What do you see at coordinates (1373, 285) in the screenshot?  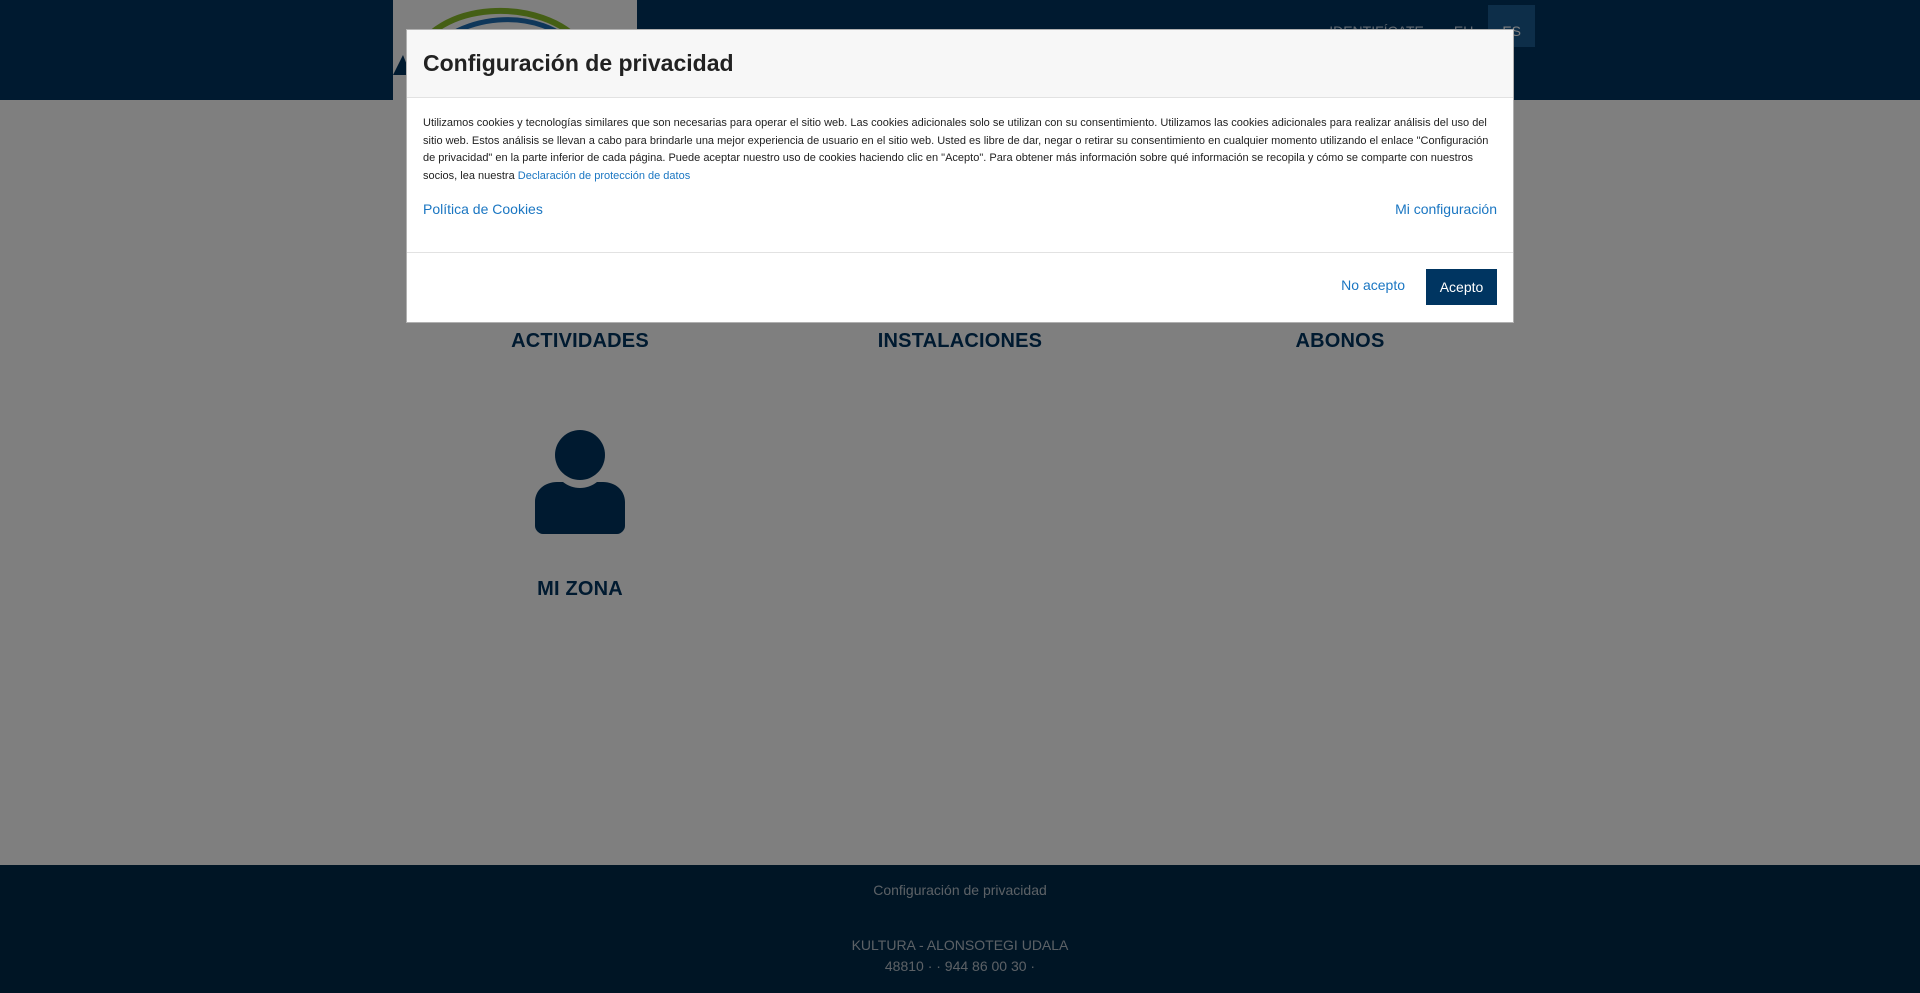 I see `reject-button: No acepto` at bounding box center [1373, 285].